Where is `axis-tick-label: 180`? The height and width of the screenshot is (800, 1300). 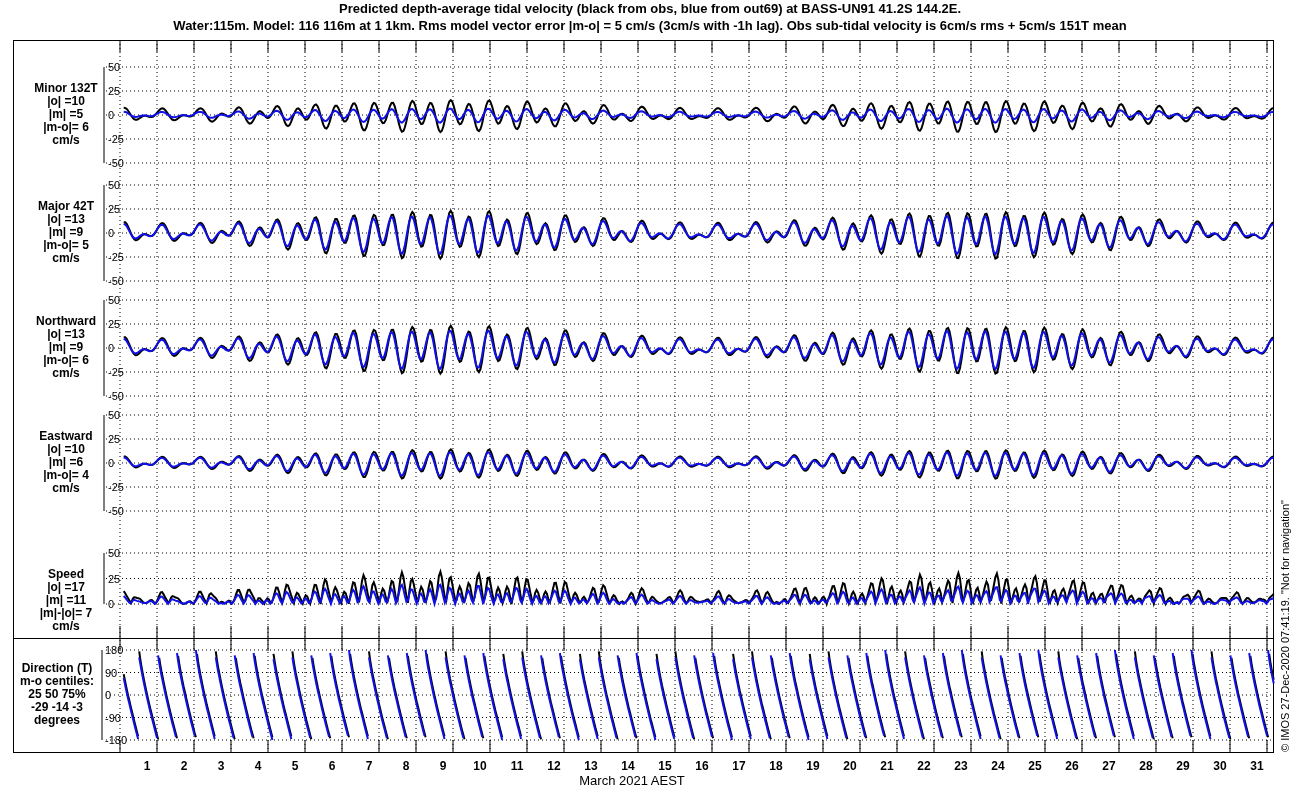
axis-tick-label: 180 is located at coordinates (114, 650).